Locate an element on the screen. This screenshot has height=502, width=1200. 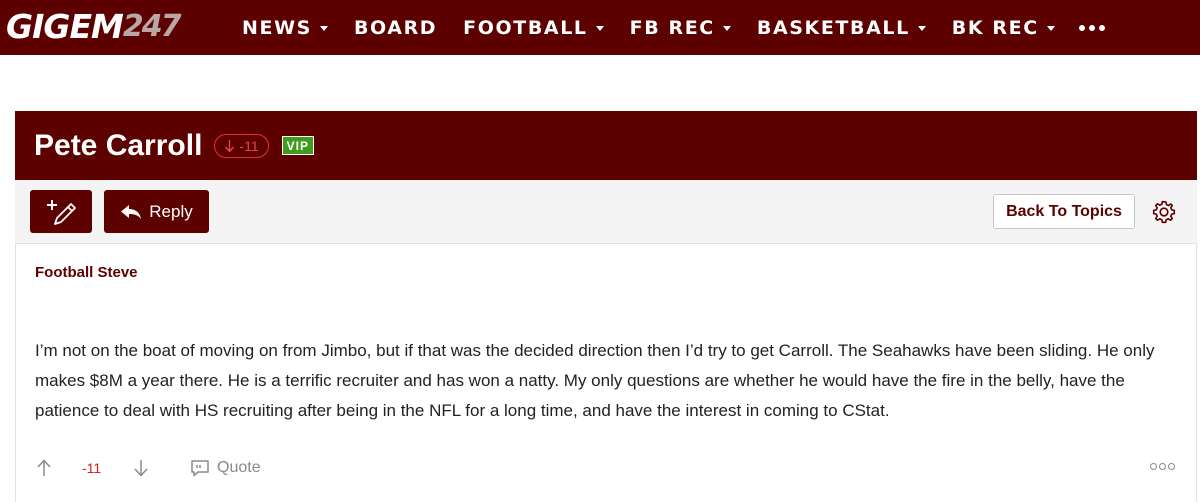
gear-icon is located at coordinates (1164, 212).